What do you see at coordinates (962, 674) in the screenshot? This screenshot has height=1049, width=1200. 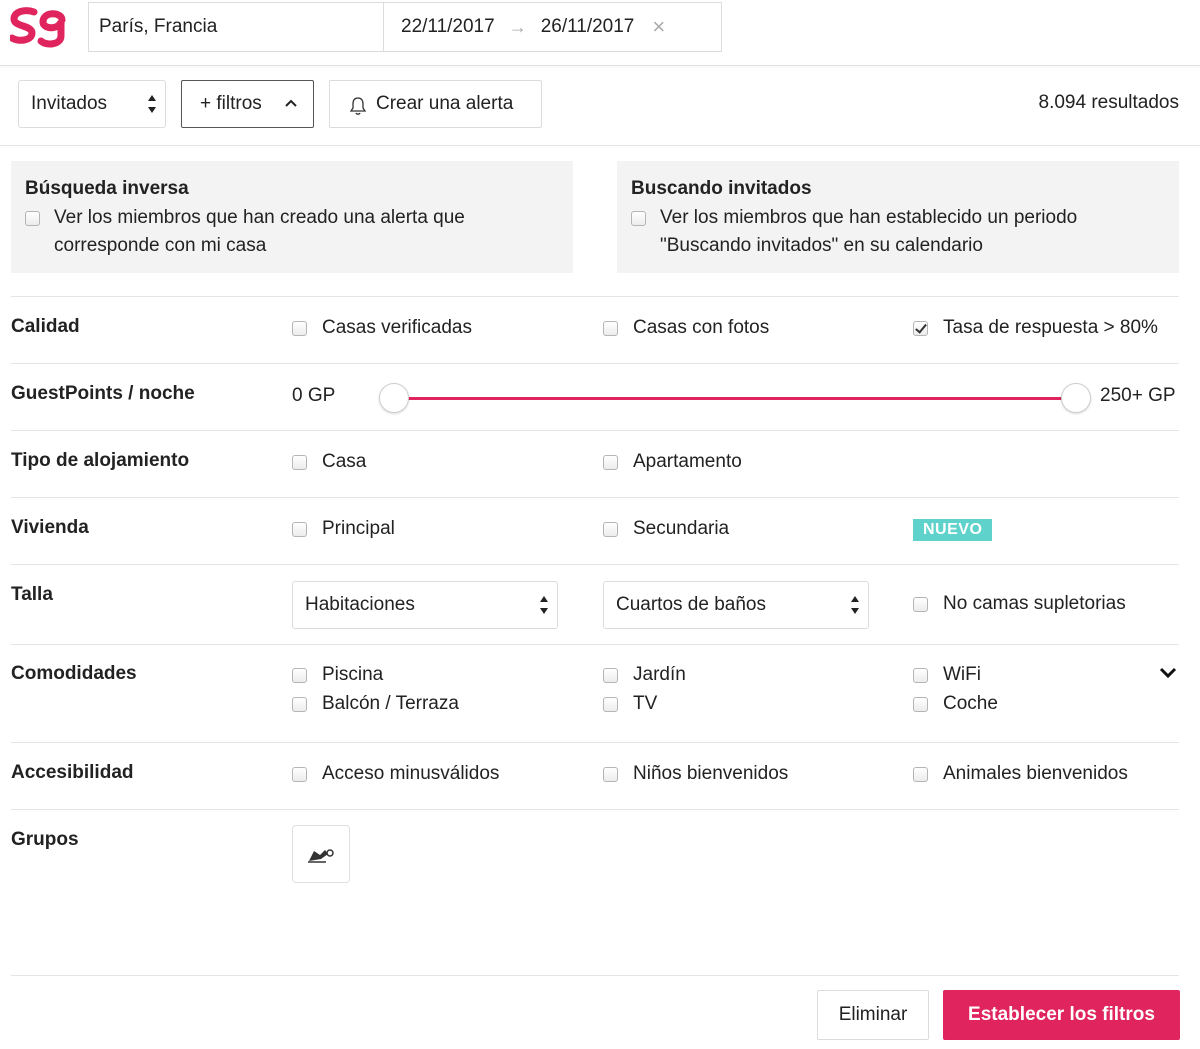 I see `wifi-label: WiFi` at bounding box center [962, 674].